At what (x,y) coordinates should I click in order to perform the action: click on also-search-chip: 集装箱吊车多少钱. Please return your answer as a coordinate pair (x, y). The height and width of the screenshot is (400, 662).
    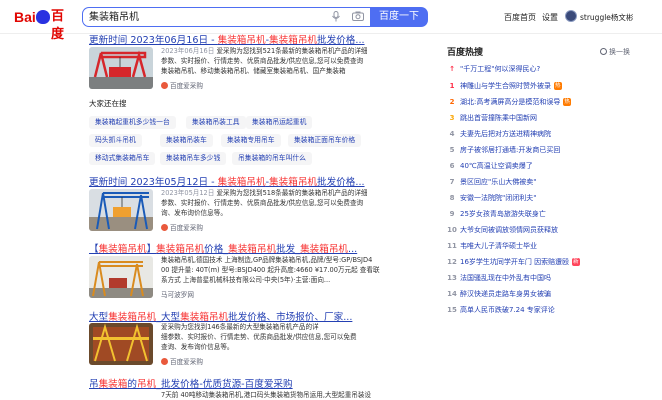
    Looking at the image, I should click on (193, 158).